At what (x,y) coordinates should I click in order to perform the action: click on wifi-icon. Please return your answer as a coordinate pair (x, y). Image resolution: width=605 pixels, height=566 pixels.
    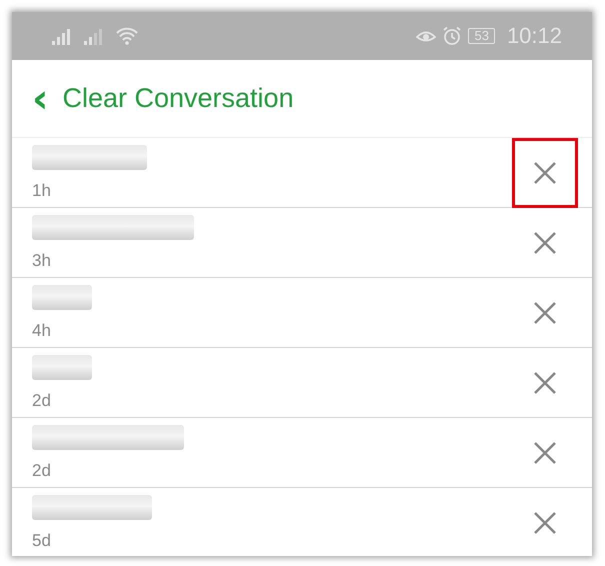
    Looking at the image, I should click on (127, 36).